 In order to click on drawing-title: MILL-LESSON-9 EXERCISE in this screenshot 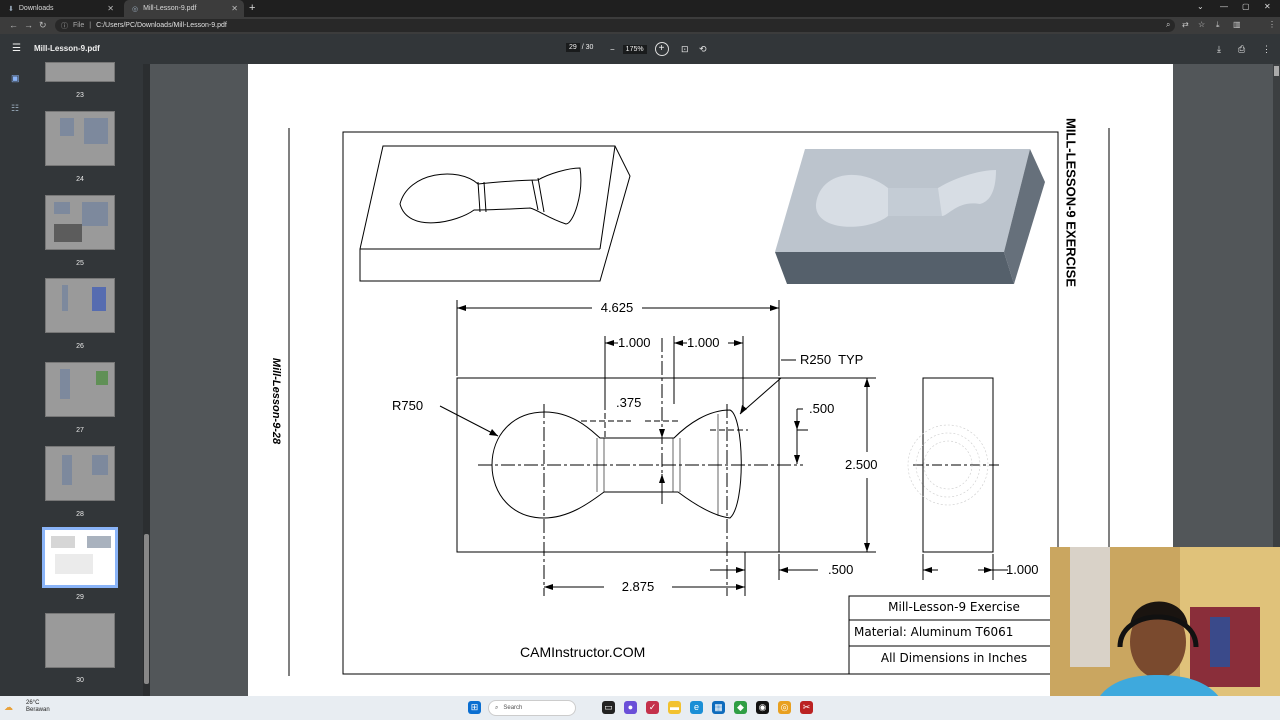, I will do `click(1071, 202)`.